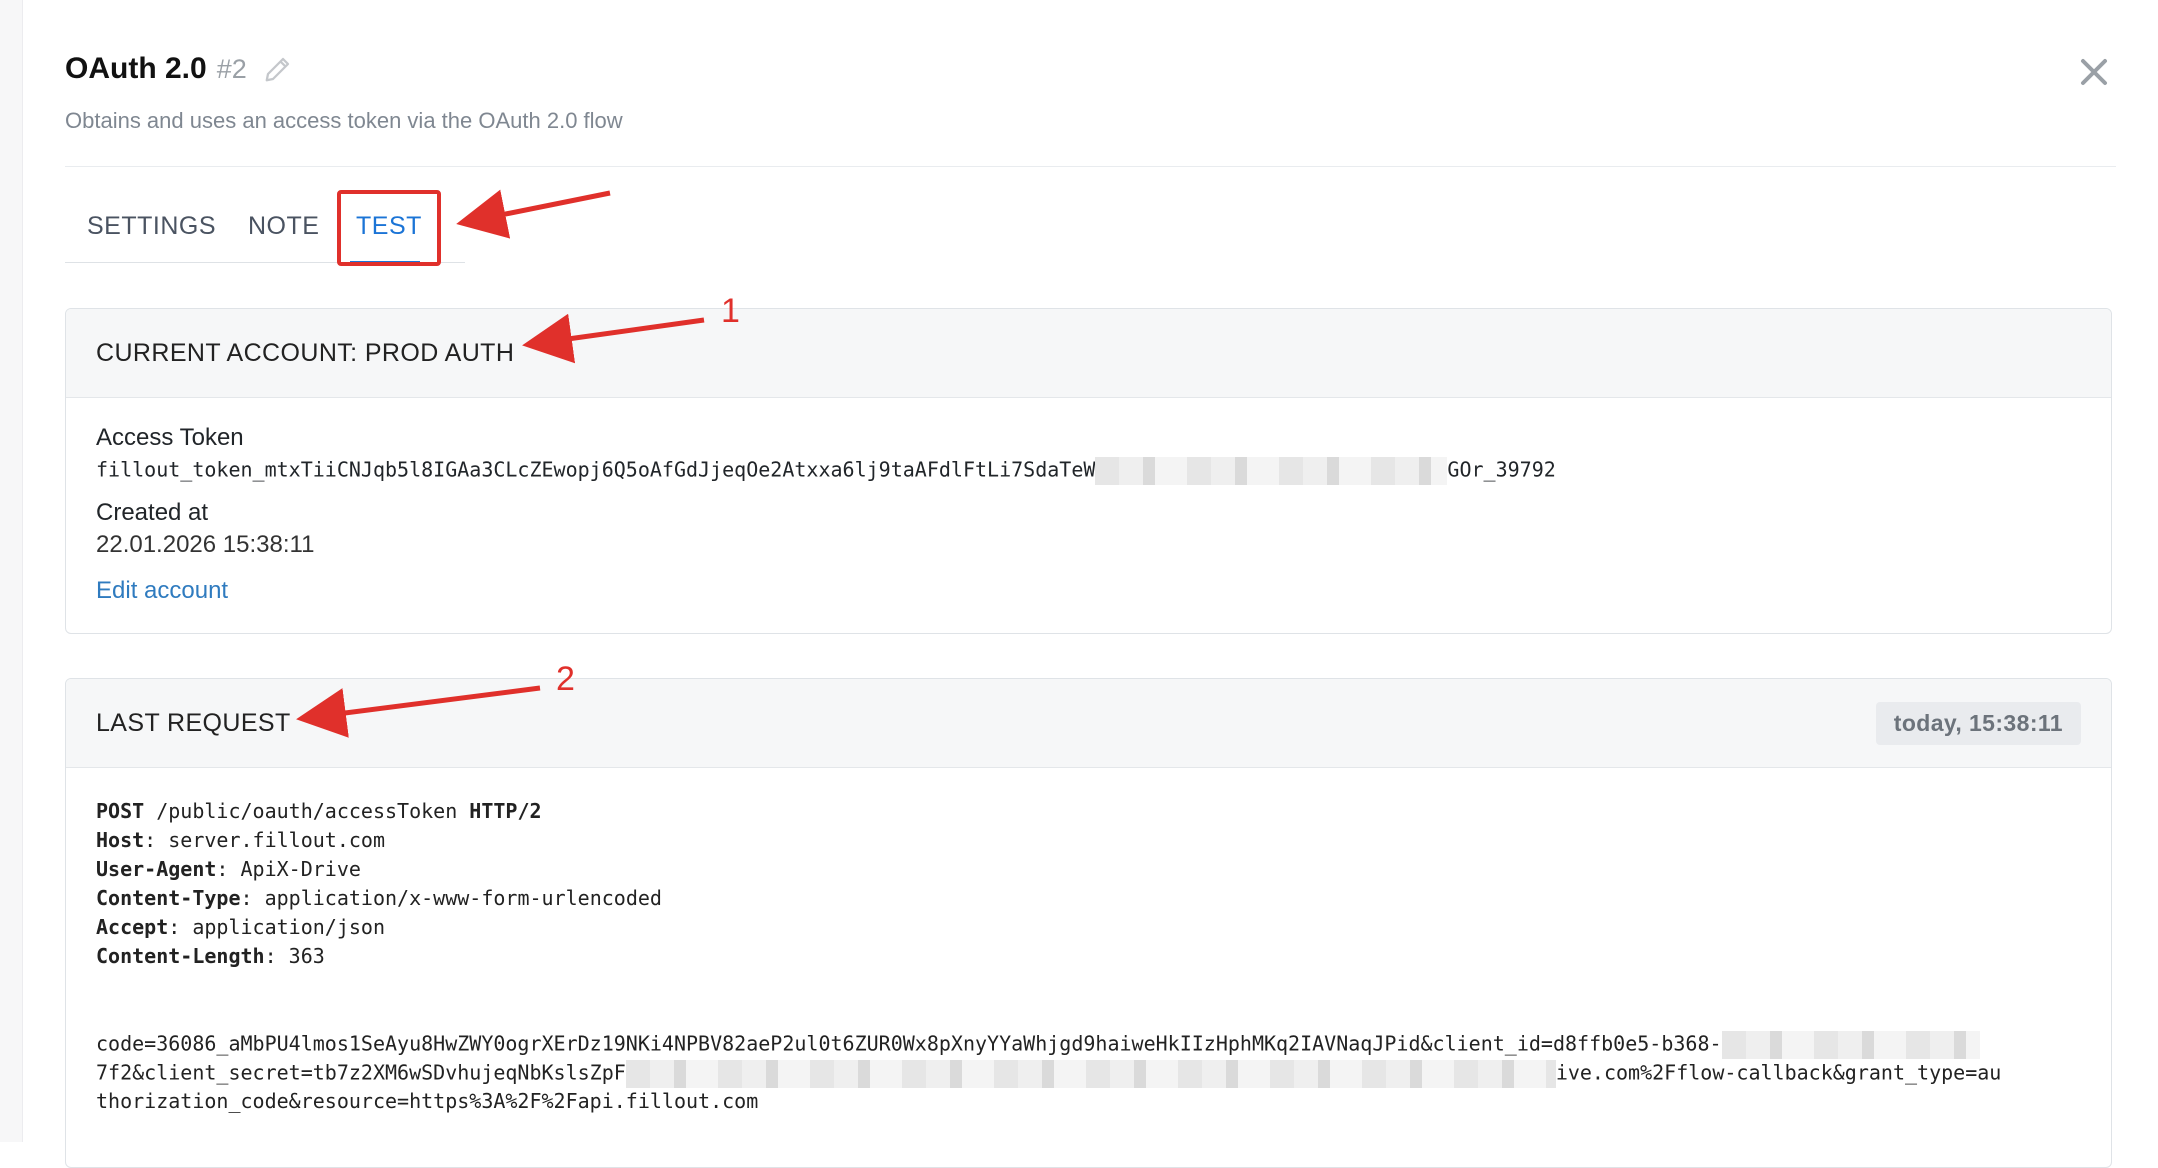 Image resolution: width=2158 pixels, height=1168 pixels. What do you see at coordinates (120, 811) in the screenshot?
I see `request-method: POST` at bounding box center [120, 811].